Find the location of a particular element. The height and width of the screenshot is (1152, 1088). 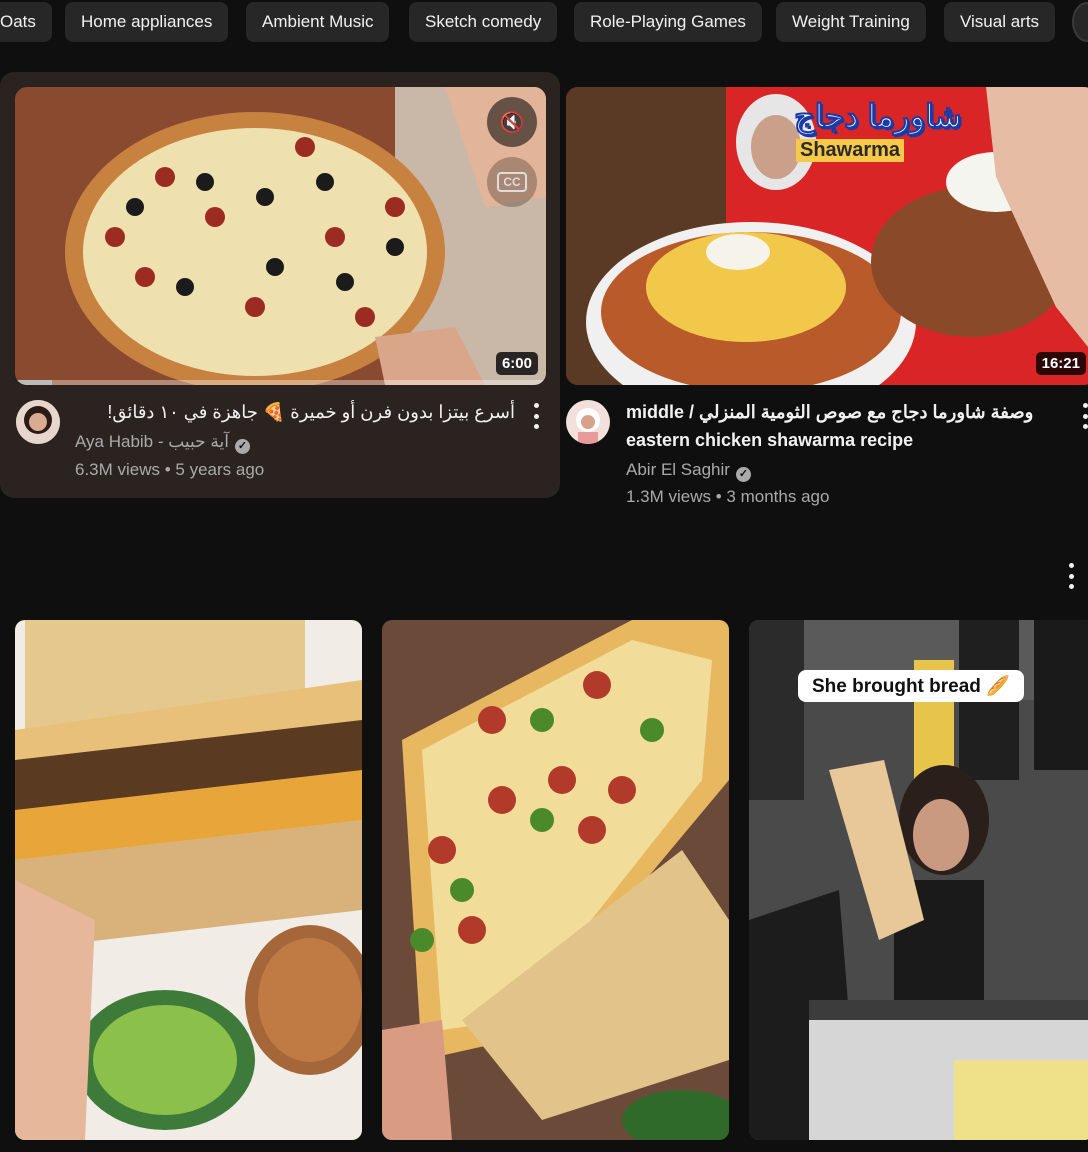

thumbnail-title-ar: شاورما دجاج is located at coordinates (878, 116).